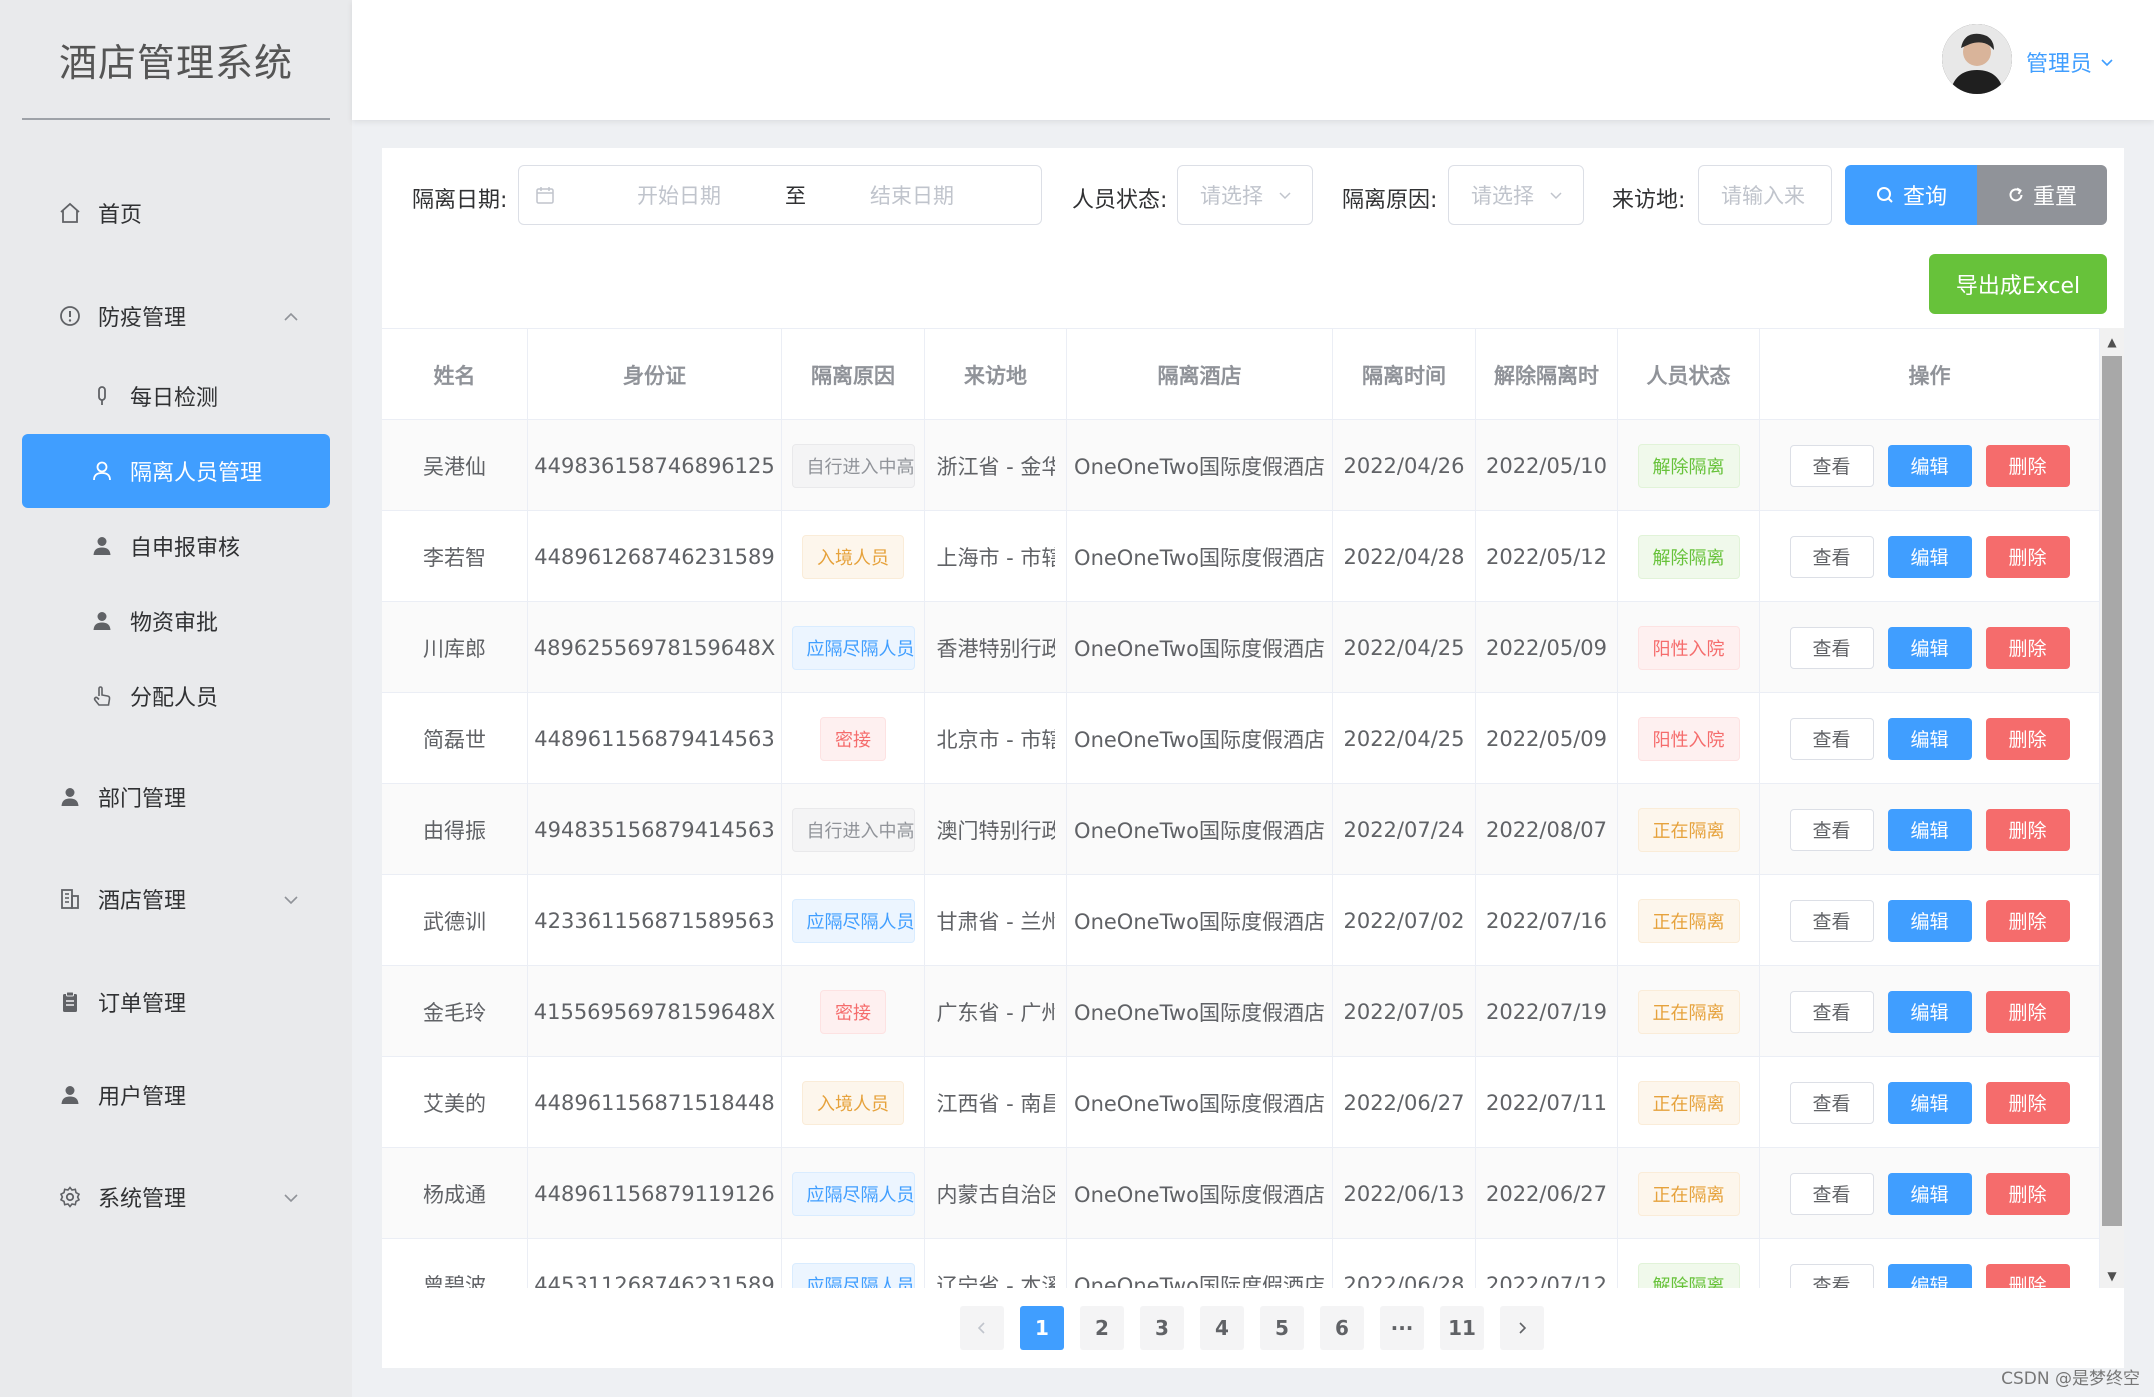  I want to click on cell-text: OneOneTwo国际度假酒店, so click(1199, 557).